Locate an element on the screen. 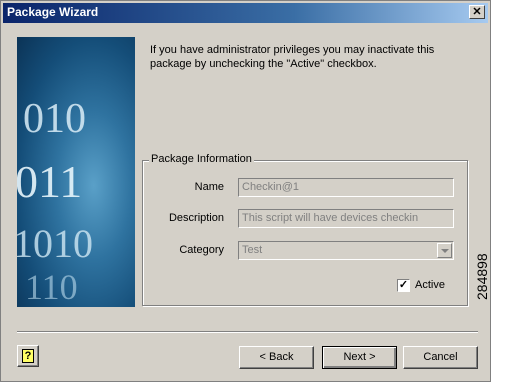 This screenshot has width=513, height=382. window-title: Package Wizard is located at coordinates (53, 12).